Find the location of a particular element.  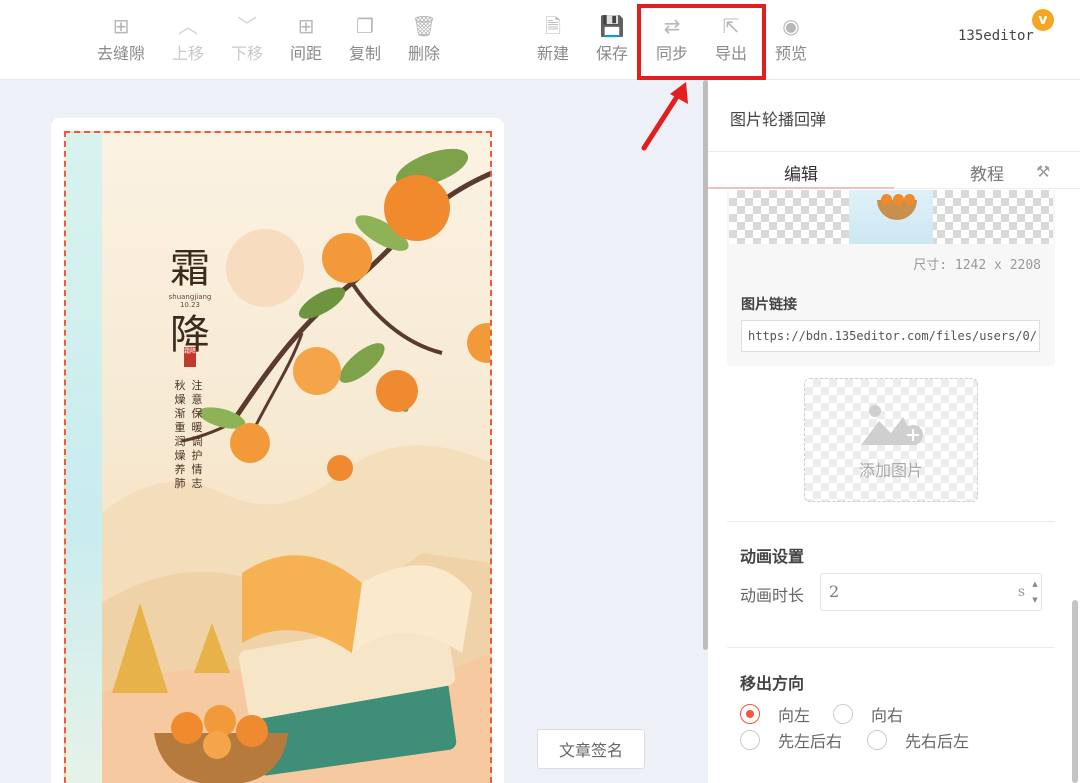

copy-icon: ❐ is located at coordinates (365, 26).